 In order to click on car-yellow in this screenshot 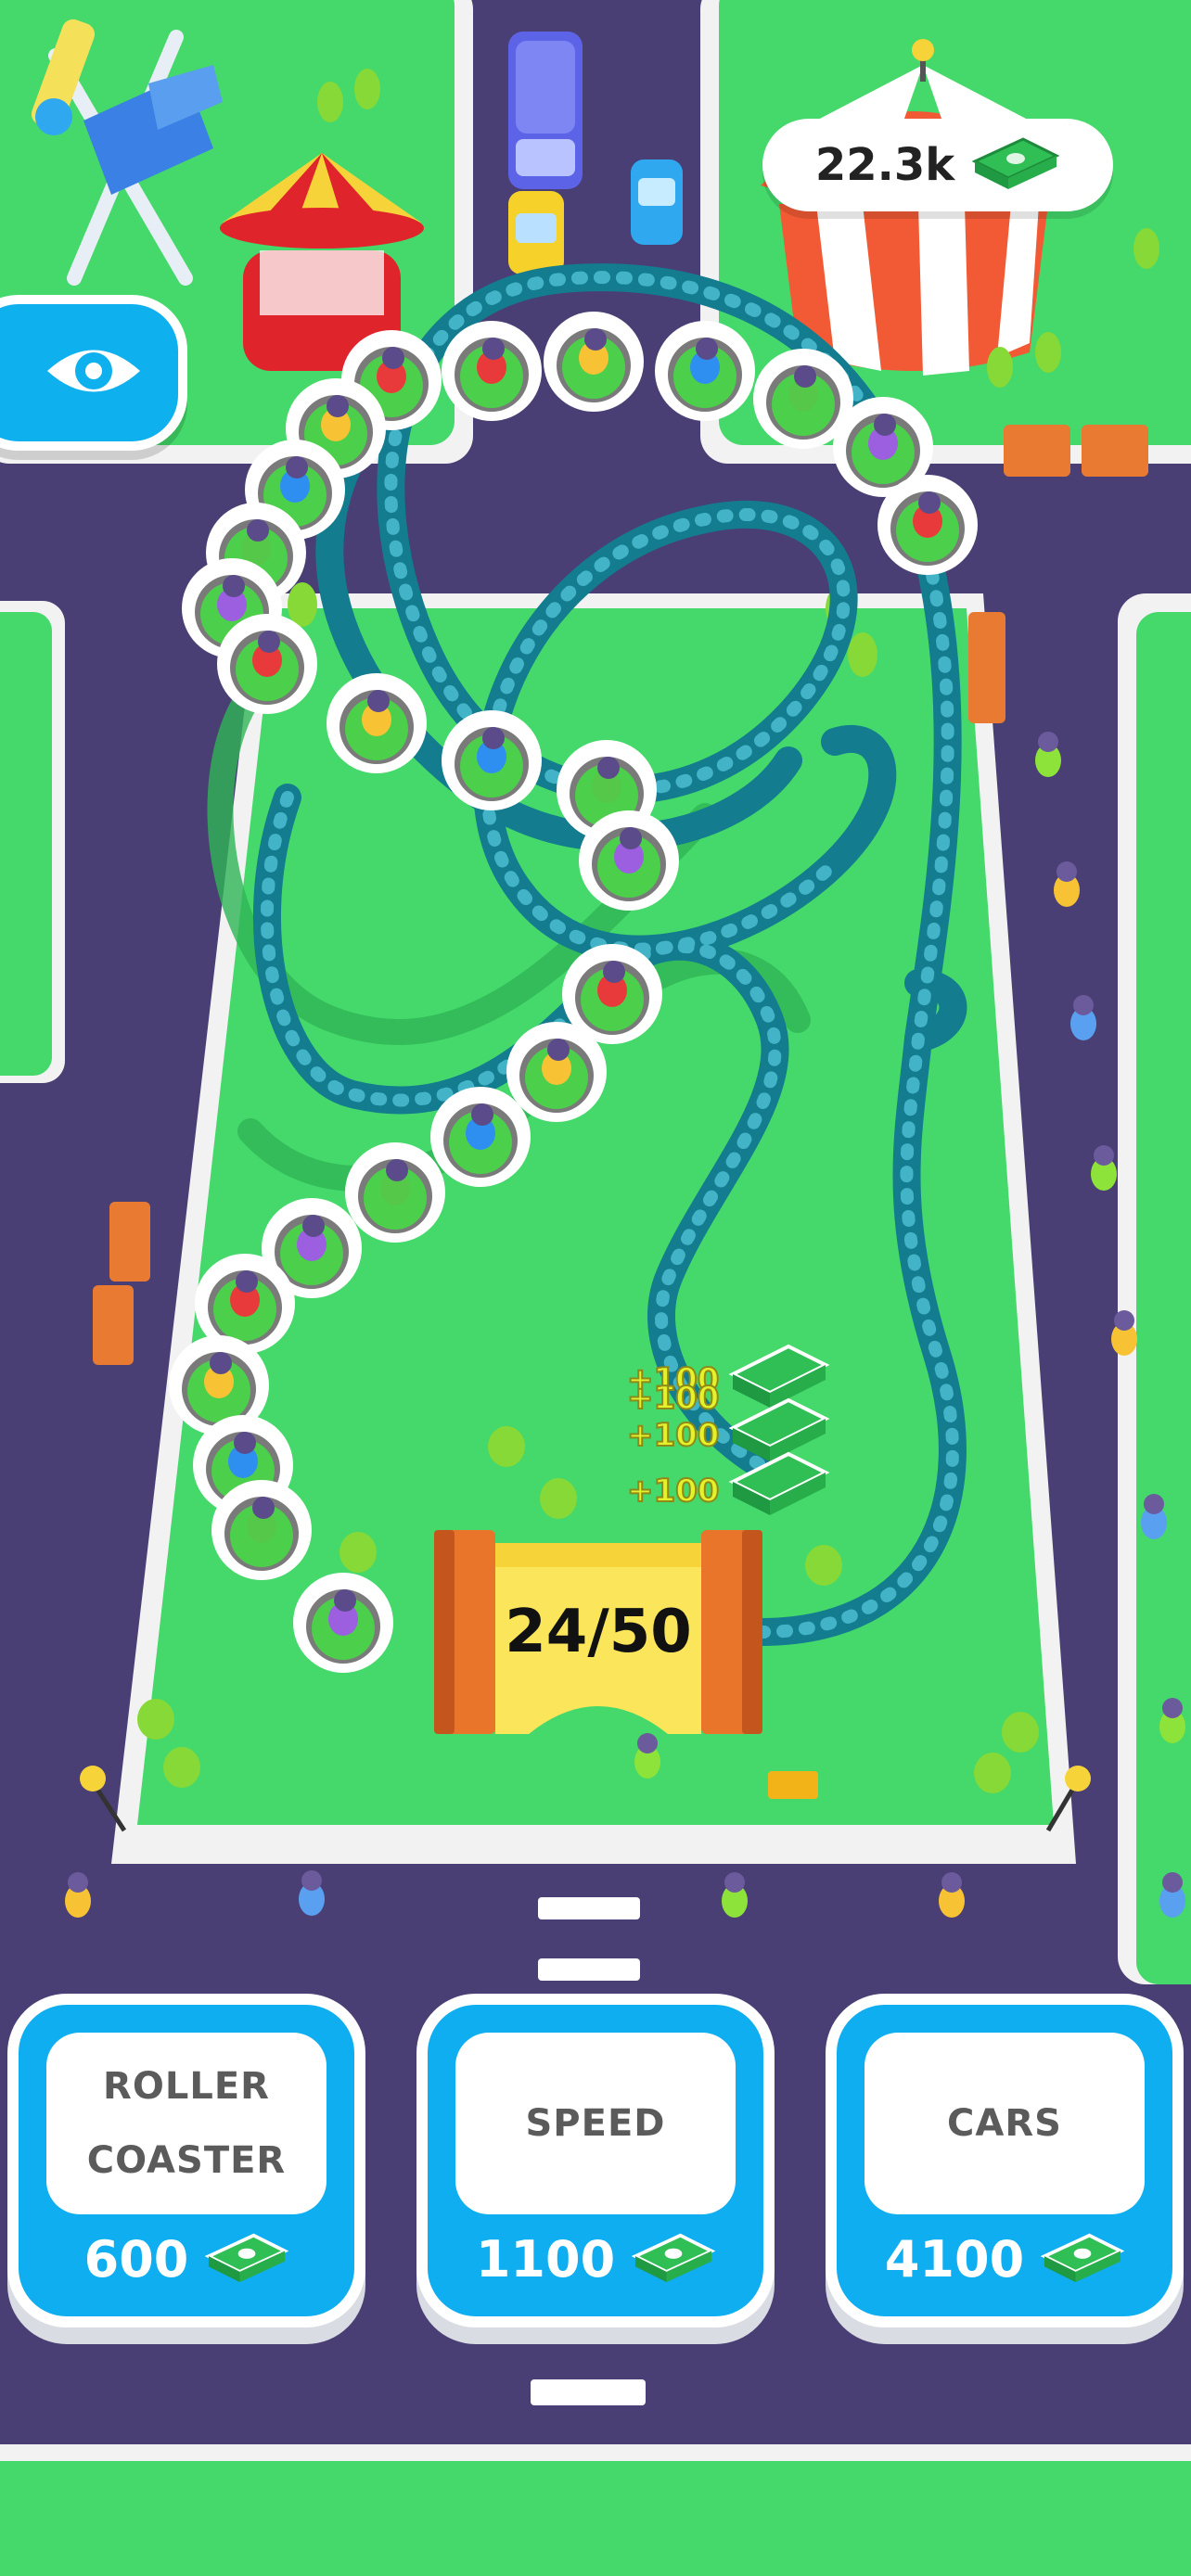, I will do `click(536, 232)`.